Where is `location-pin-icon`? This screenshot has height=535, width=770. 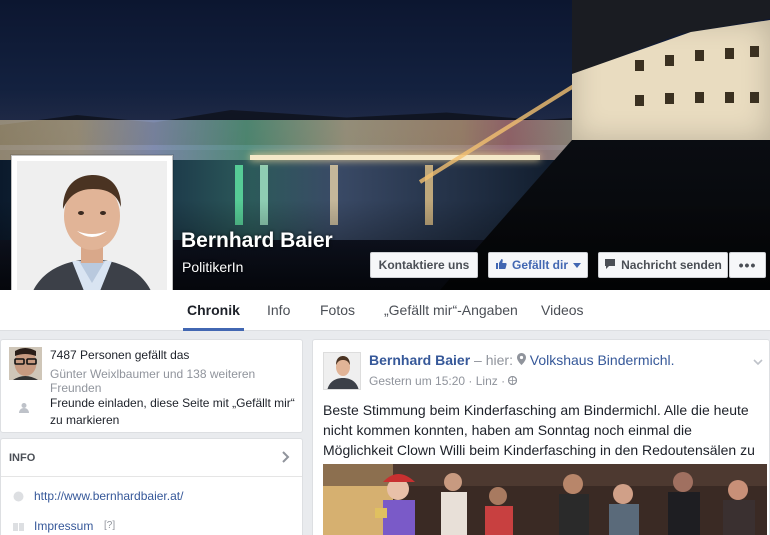
location-pin-icon is located at coordinates (521, 360).